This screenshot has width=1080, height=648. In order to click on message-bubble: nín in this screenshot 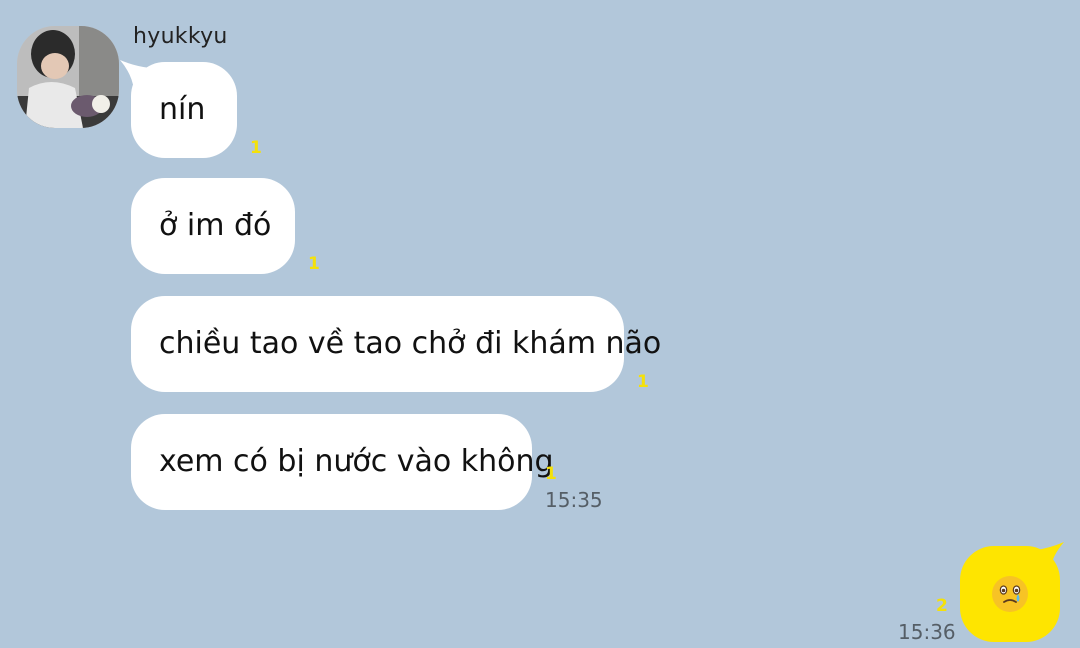, I will do `click(184, 110)`.